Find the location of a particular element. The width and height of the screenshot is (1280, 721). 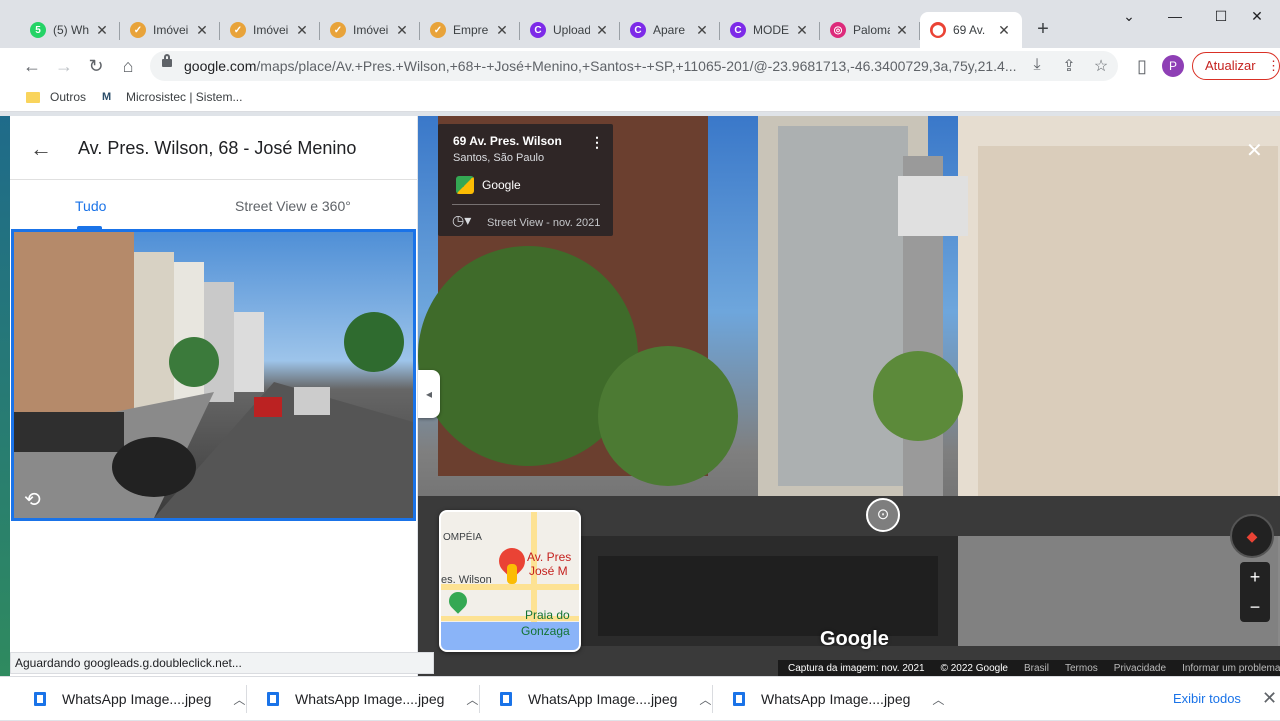

profile-avatar: P is located at coordinates (1173, 66).